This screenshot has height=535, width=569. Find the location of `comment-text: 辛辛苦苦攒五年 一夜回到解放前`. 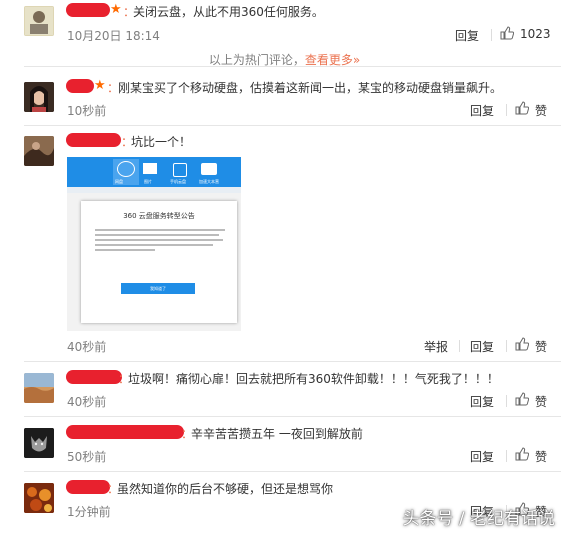

comment-text: 辛辛苦苦攒五年 一夜回到解放前 is located at coordinates (277, 434).